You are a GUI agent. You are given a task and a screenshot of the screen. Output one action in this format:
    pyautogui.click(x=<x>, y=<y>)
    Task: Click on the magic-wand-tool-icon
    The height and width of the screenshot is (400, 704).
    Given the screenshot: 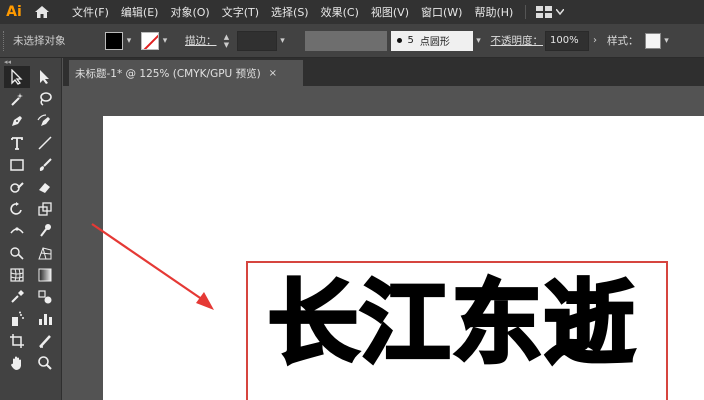 What is the action you would take?
    pyautogui.click(x=17, y=99)
    